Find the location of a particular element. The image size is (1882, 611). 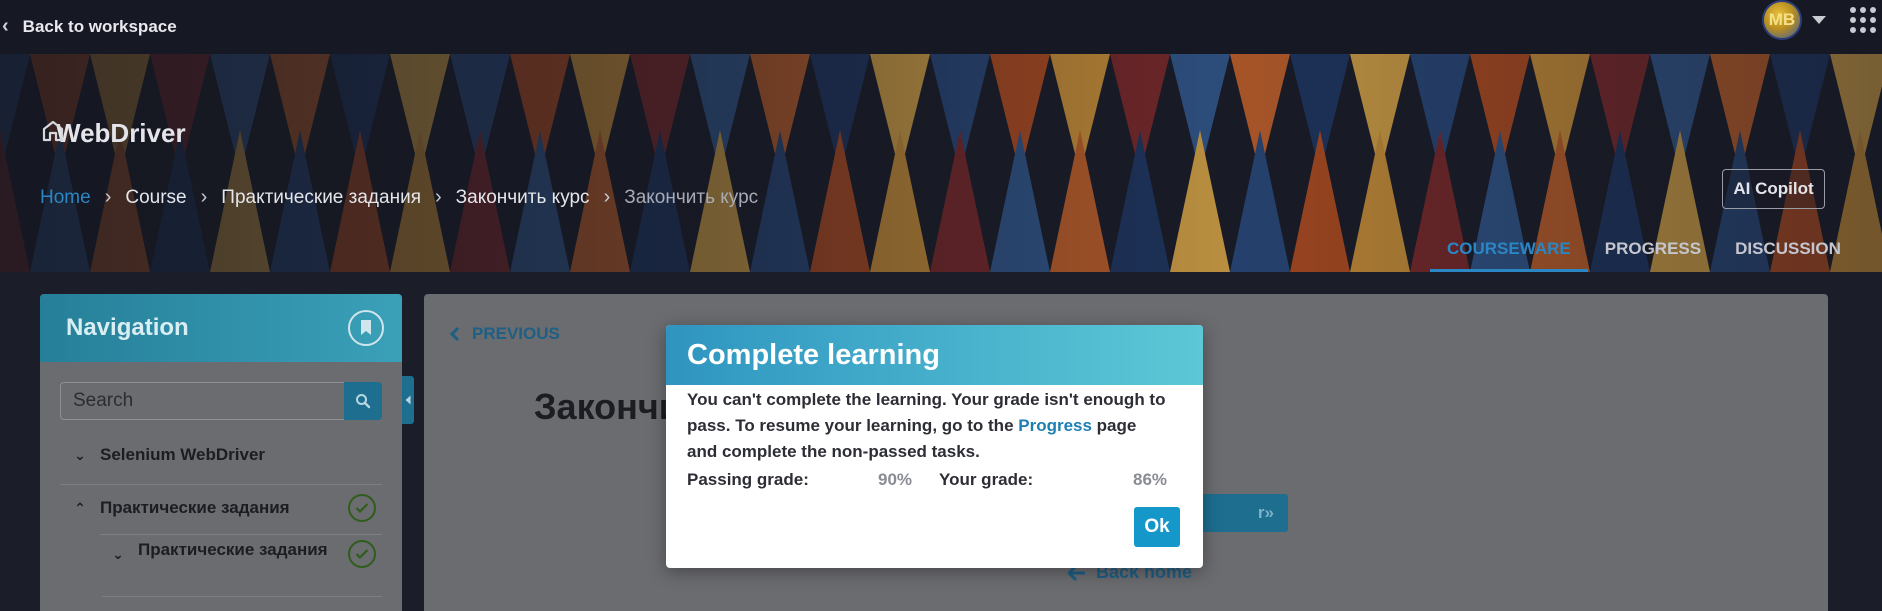

previous-button: PREVIOUS is located at coordinates (505, 334).